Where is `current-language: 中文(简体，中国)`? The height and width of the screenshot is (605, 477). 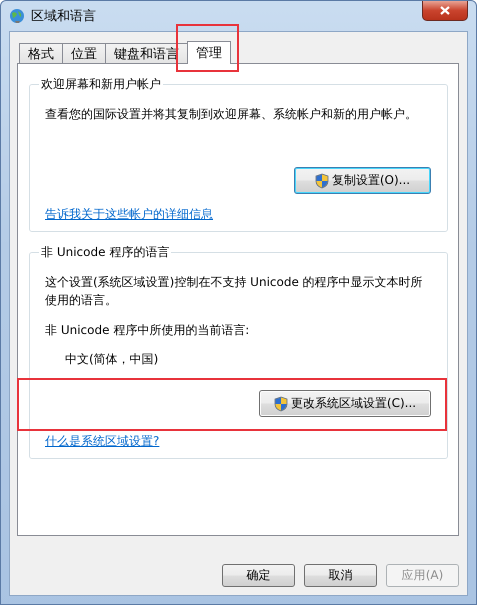 current-language: 中文(简体，中国) is located at coordinates (112, 359).